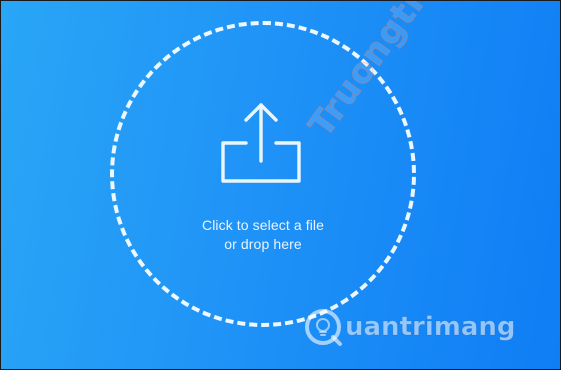 This screenshot has height=370, width=561. I want to click on watermark-brand: uantrimang, so click(409, 327).